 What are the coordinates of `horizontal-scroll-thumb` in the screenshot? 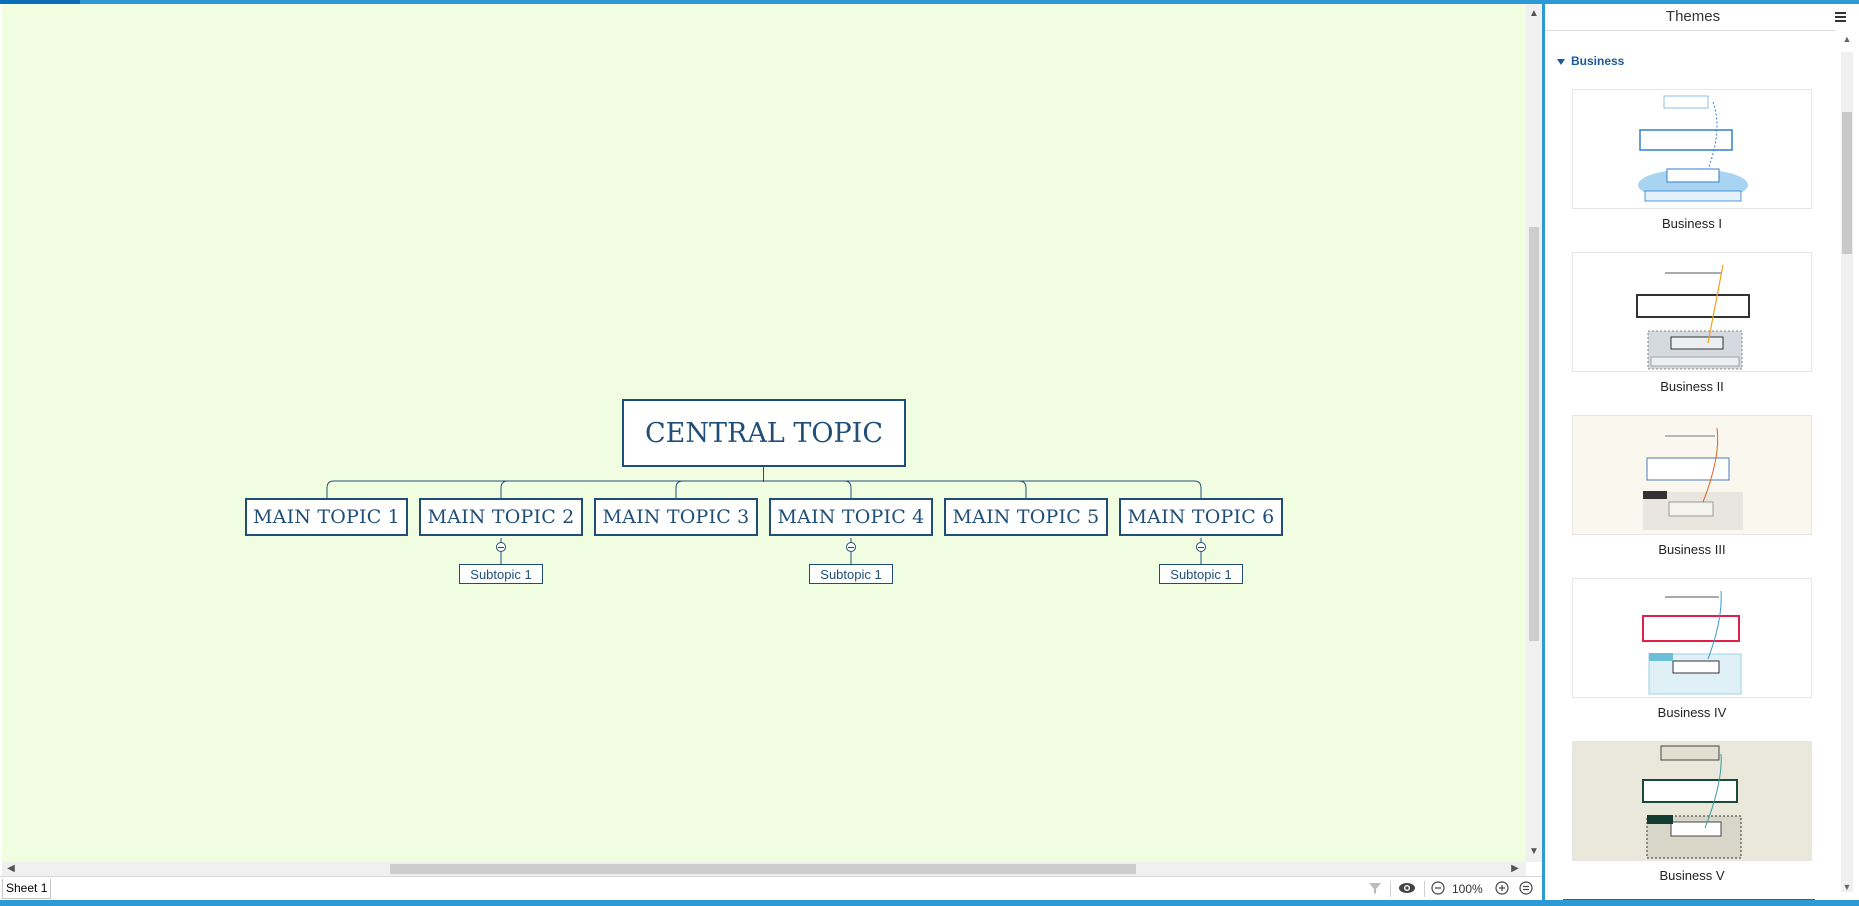 It's located at (763, 869).